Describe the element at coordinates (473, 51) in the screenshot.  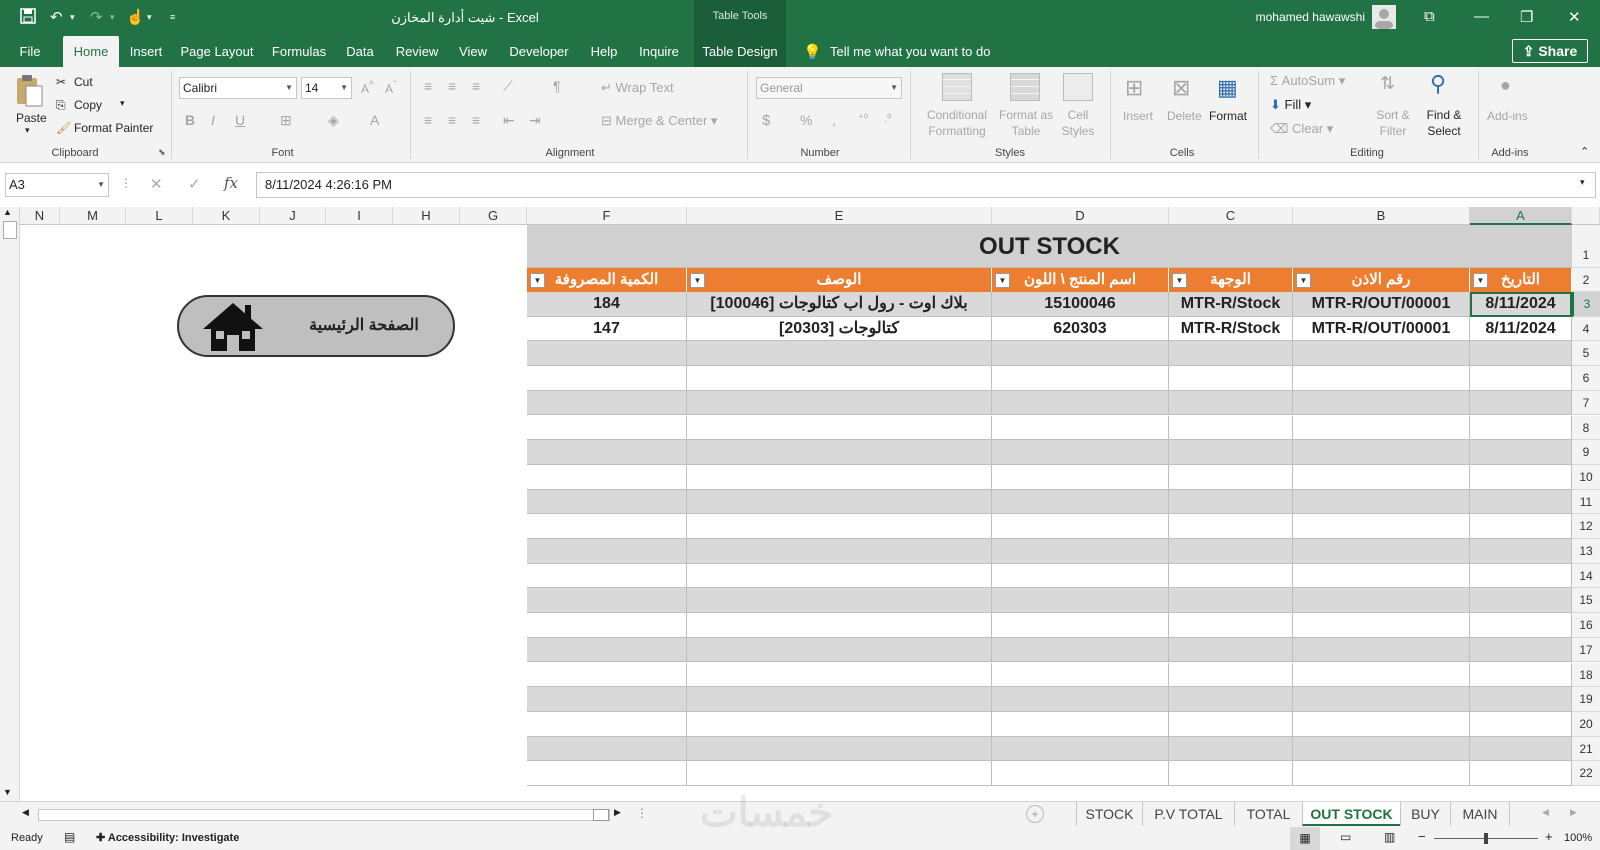
I see `tab-view: View` at that location.